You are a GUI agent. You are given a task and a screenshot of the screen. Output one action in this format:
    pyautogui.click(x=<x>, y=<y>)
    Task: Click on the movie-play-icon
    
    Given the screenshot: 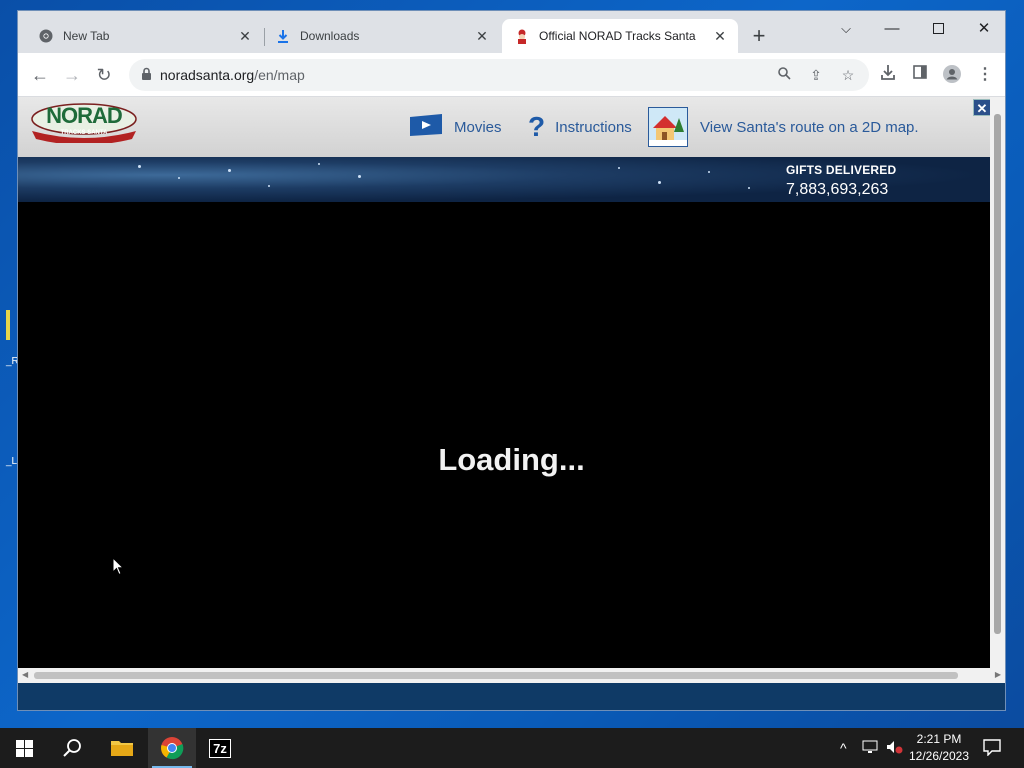 What is the action you would take?
    pyautogui.click(x=426, y=127)
    